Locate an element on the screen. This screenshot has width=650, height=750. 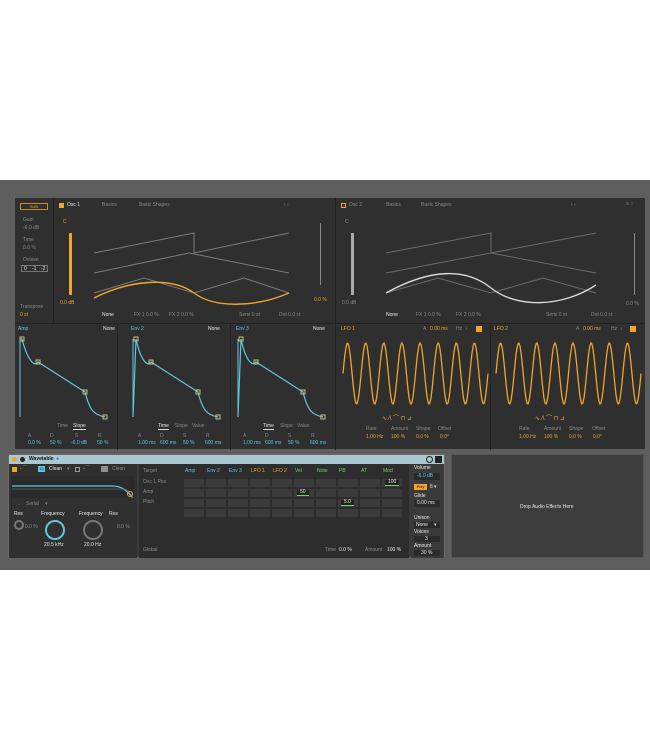
lfo2-time: 0.00 ms is located at coordinates (592, 329).